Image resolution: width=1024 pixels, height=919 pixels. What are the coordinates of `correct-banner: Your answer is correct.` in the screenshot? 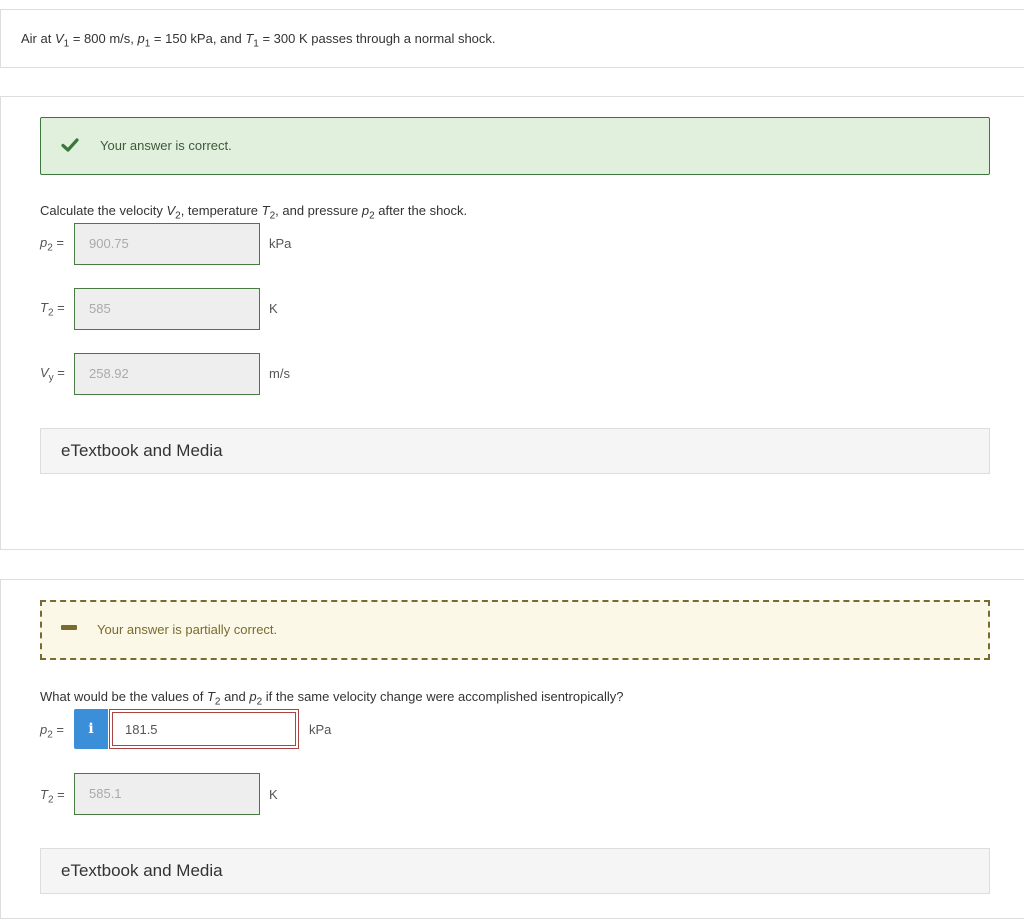 It's located at (515, 146).